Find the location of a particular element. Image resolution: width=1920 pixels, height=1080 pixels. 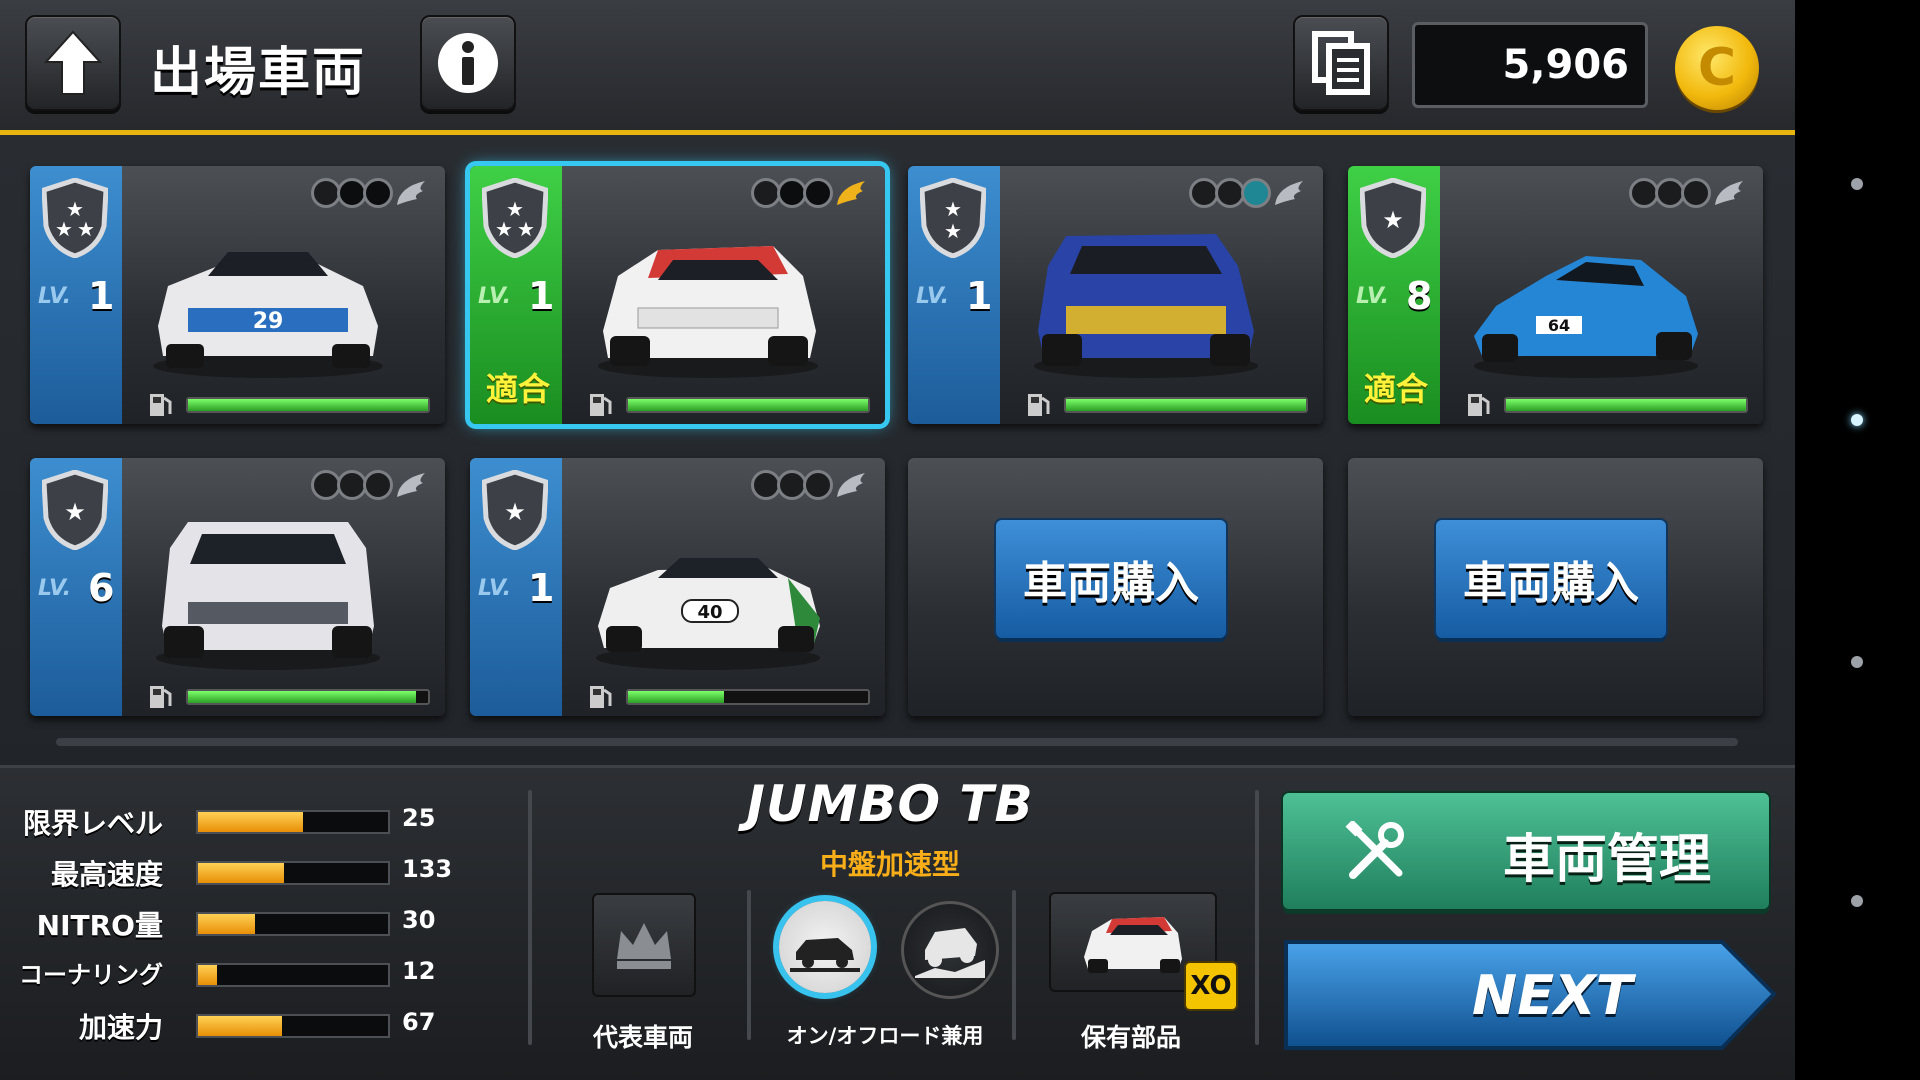

terrain-type-label: オン/オフロード兼用 is located at coordinates (885, 1036).